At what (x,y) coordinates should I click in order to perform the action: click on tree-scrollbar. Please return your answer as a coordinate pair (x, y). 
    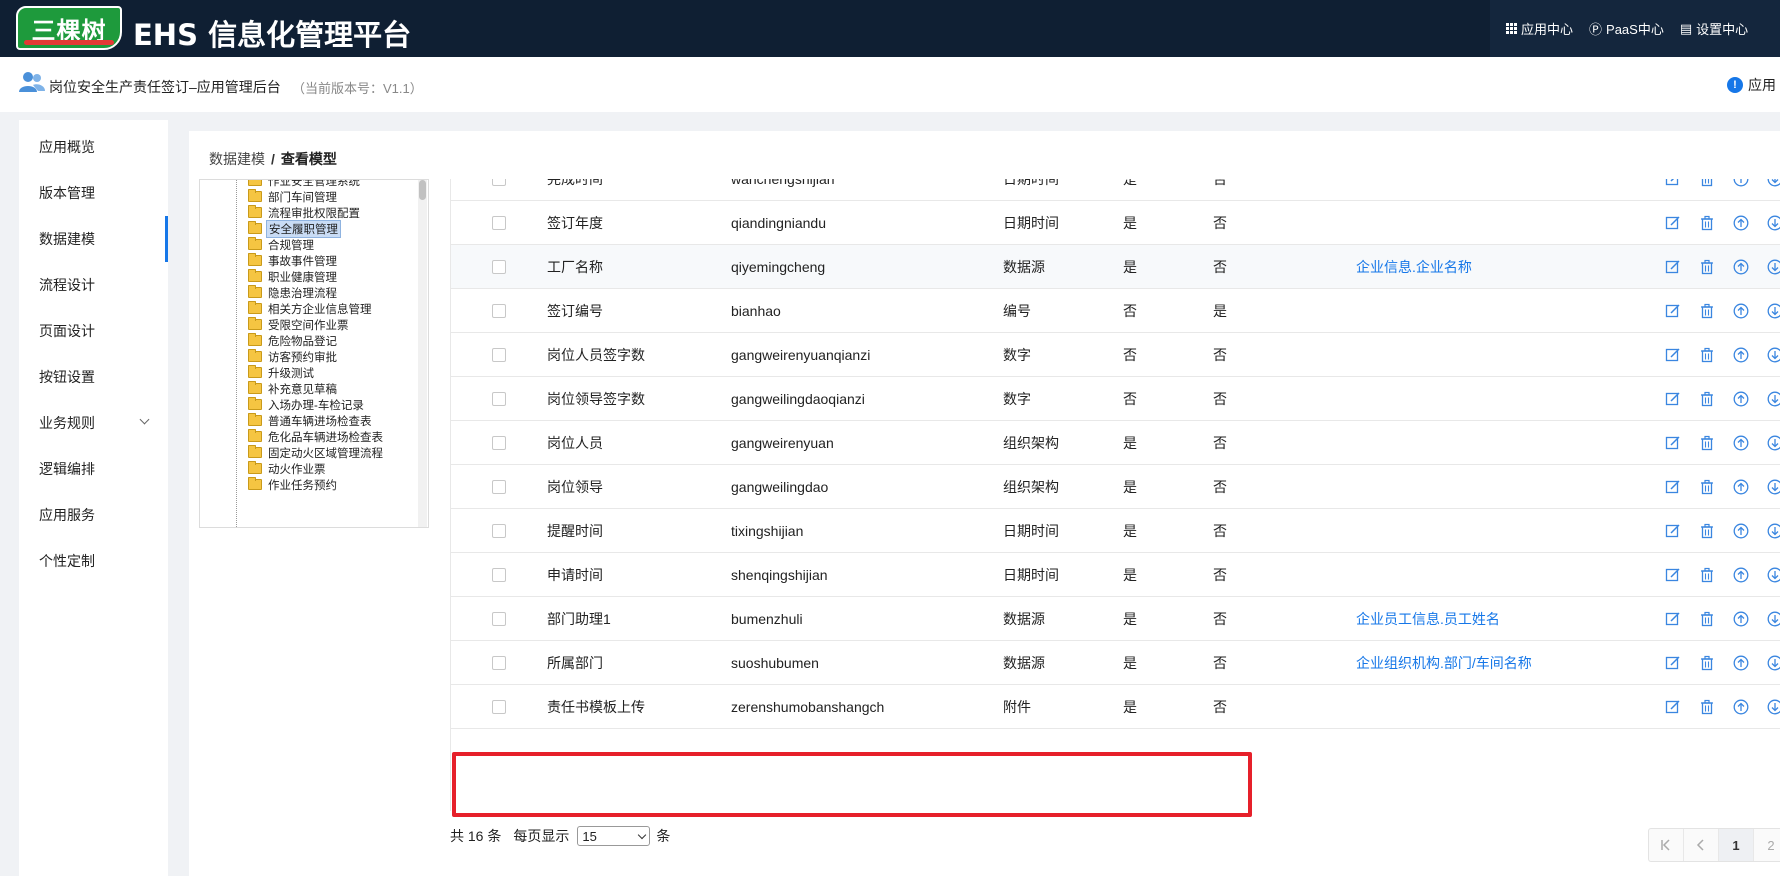
    Looking at the image, I should click on (422, 353).